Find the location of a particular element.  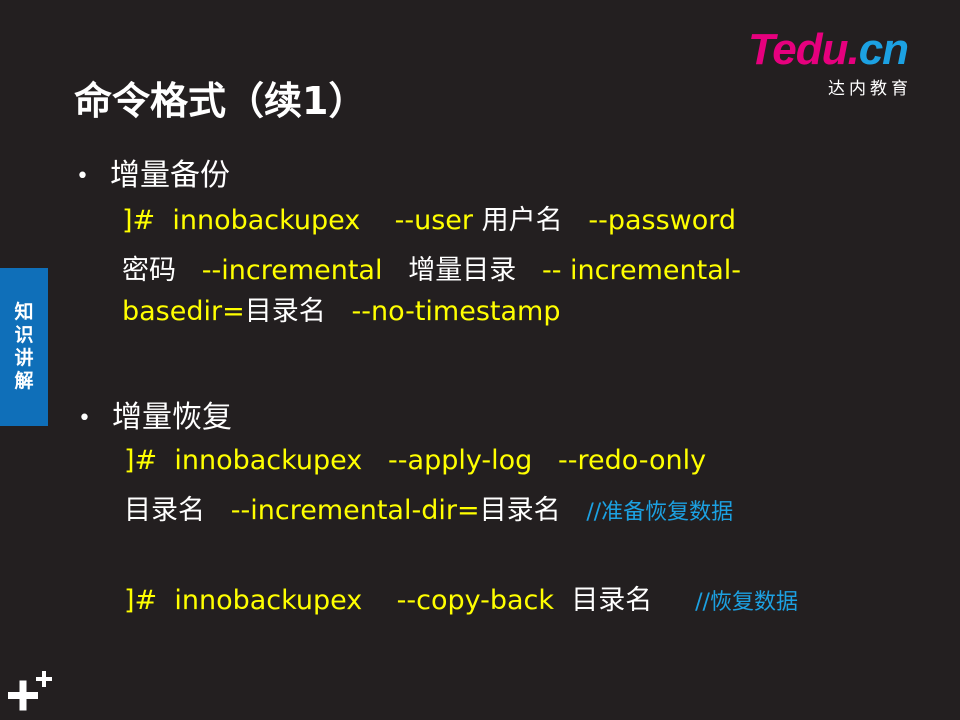

option: basedir= is located at coordinates (183, 311).